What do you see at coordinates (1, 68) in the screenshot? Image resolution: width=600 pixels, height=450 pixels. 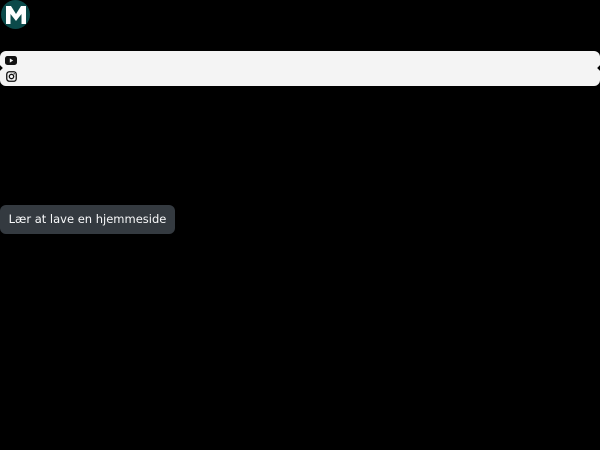 I see `bar-edge-notch-left` at bounding box center [1, 68].